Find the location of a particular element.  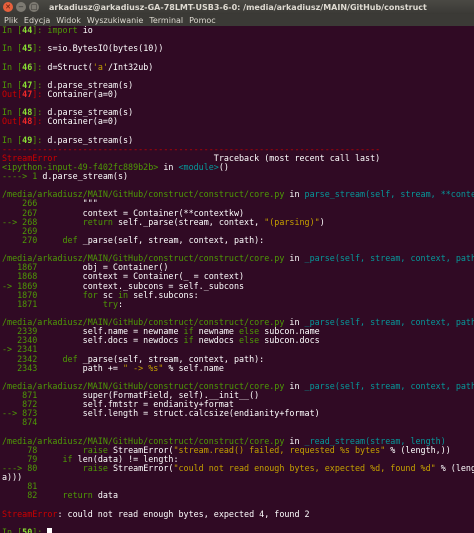

menu-wyszukiwanie: Wyszukiwanie is located at coordinates (115, 20).